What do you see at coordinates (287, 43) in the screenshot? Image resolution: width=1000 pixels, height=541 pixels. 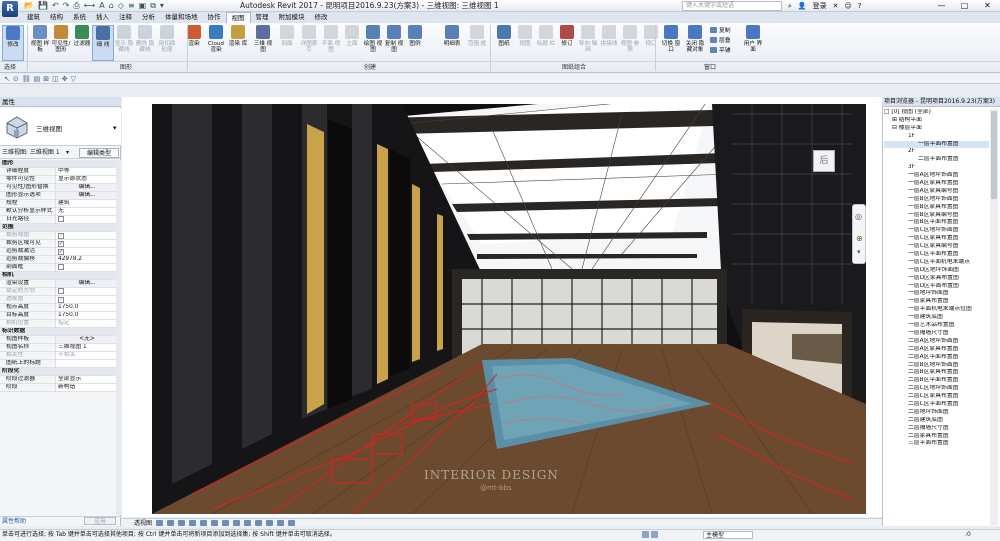 I see `section-button: 剖面` at bounding box center [287, 43].